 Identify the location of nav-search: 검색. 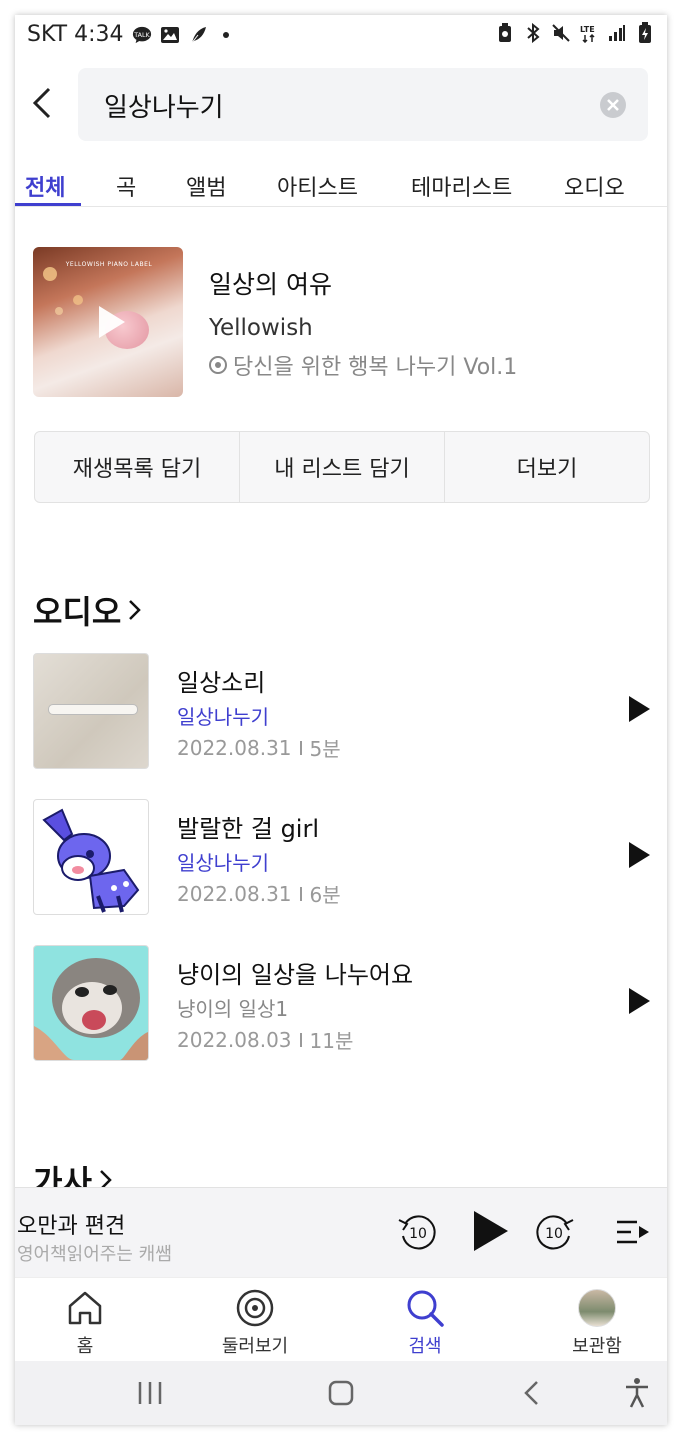
(425, 1323).